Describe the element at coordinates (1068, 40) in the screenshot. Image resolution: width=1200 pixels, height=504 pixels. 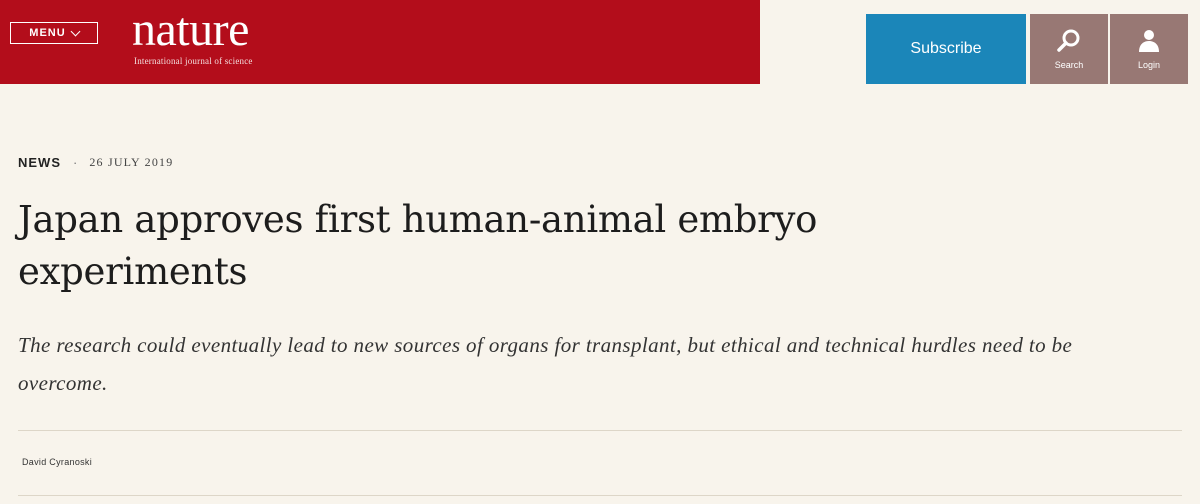
I see `search-icon` at that location.